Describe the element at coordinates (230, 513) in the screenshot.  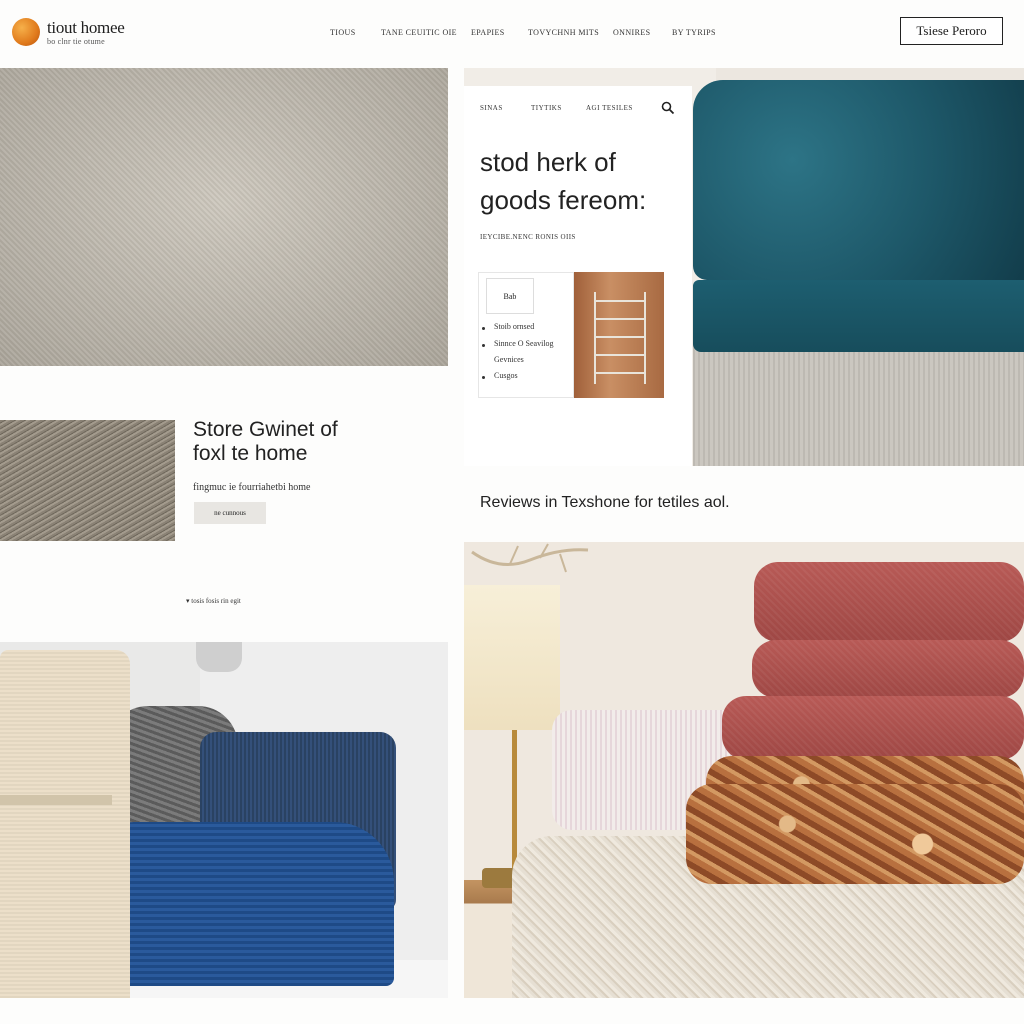
I see `section-button: ne cunnous` at that location.